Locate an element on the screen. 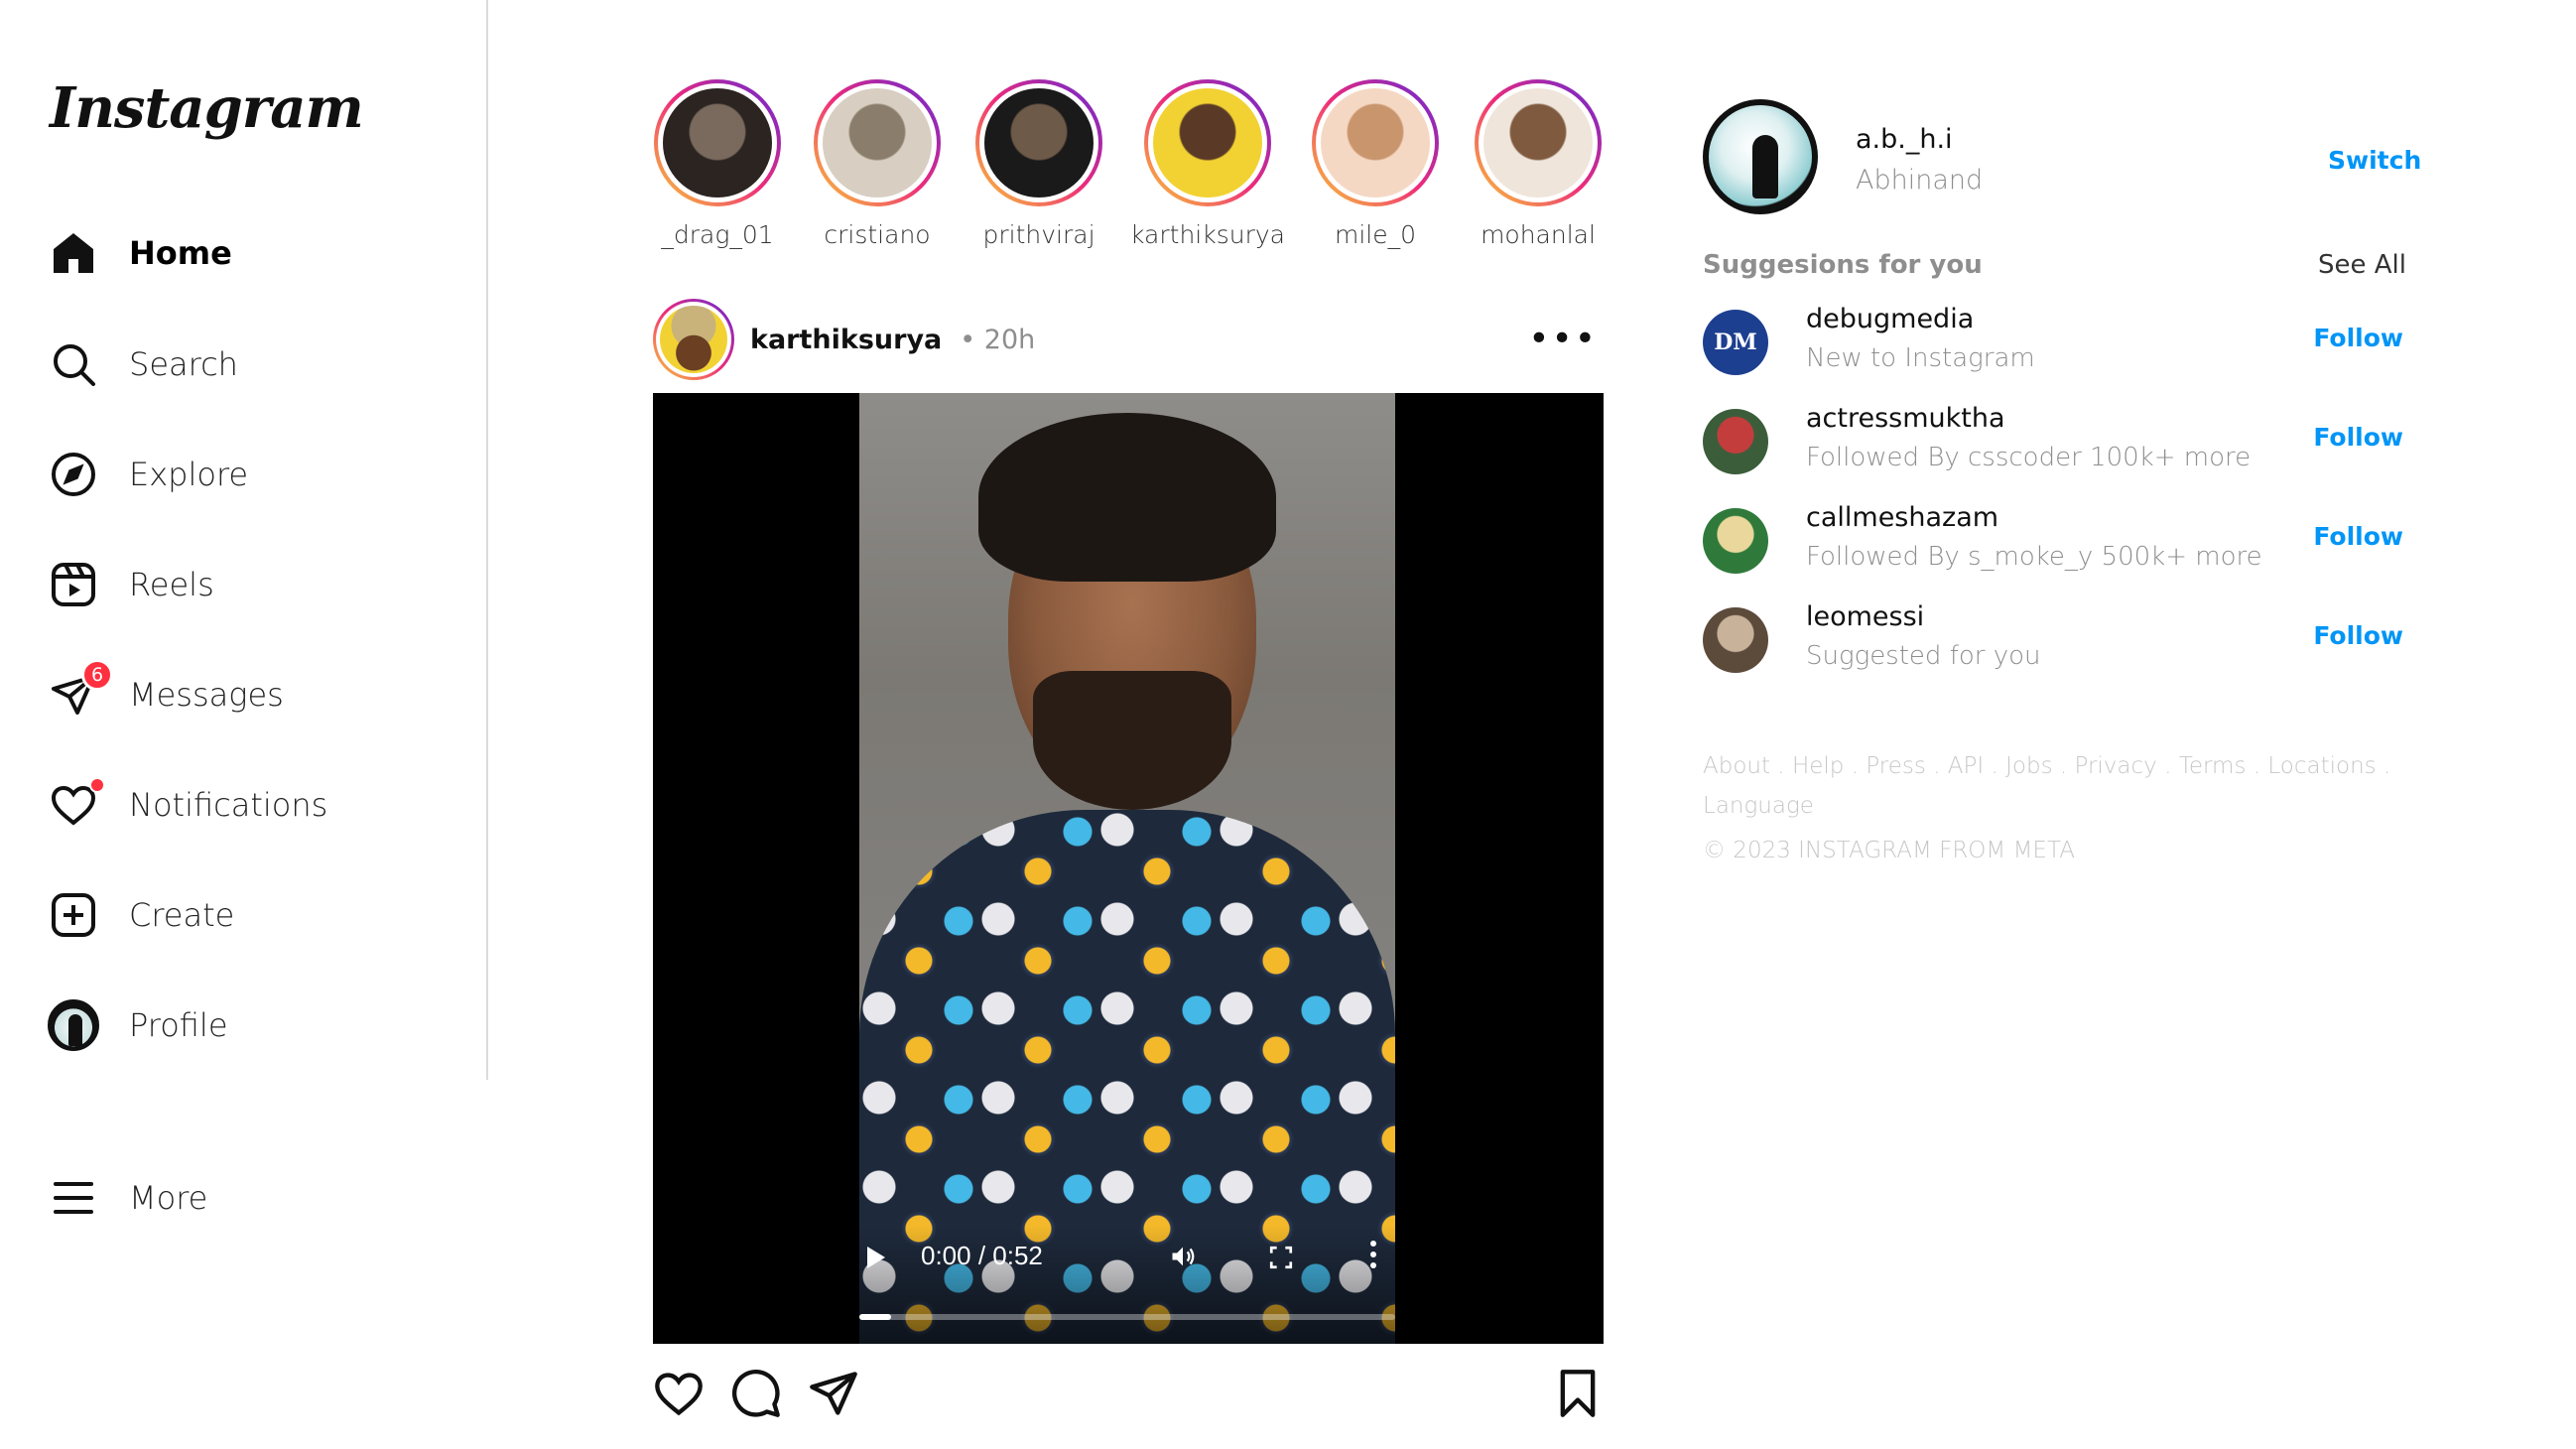 The height and width of the screenshot is (1449, 2576). video-content: 0:00 / 0:52 is located at coordinates (1127, 868).